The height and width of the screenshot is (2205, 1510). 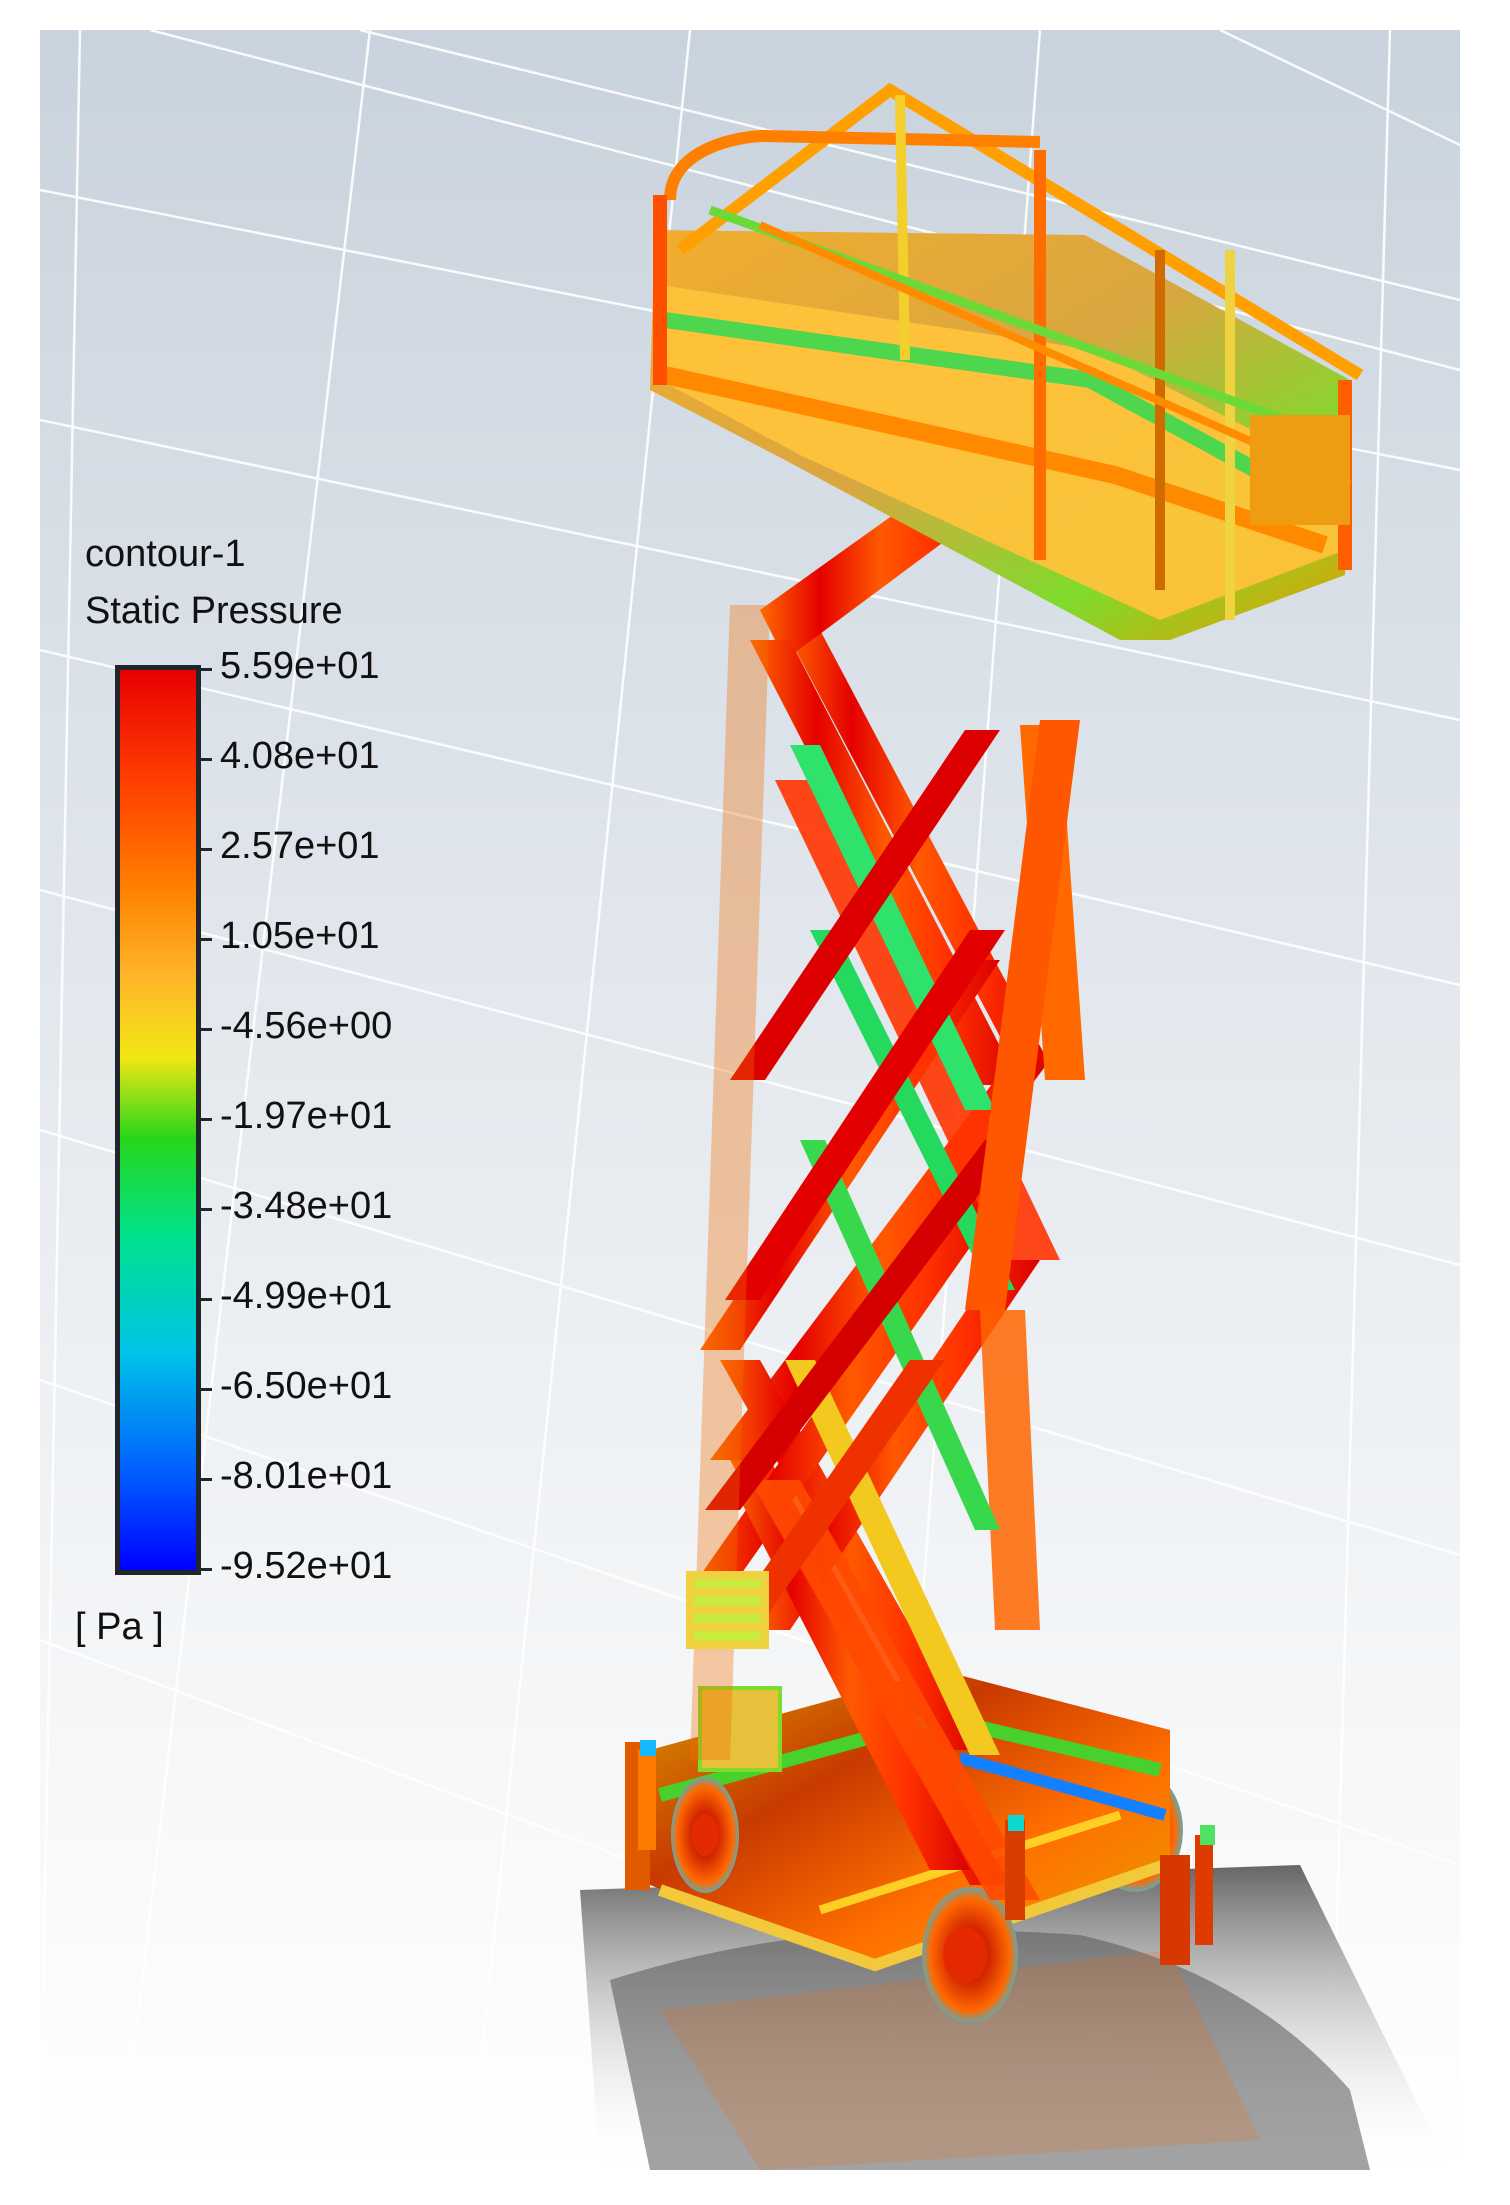 What do you see at coordinates (970, 1955) in the screenshot?
I see `wheel-front-right` at bounding box center [970, 1955].